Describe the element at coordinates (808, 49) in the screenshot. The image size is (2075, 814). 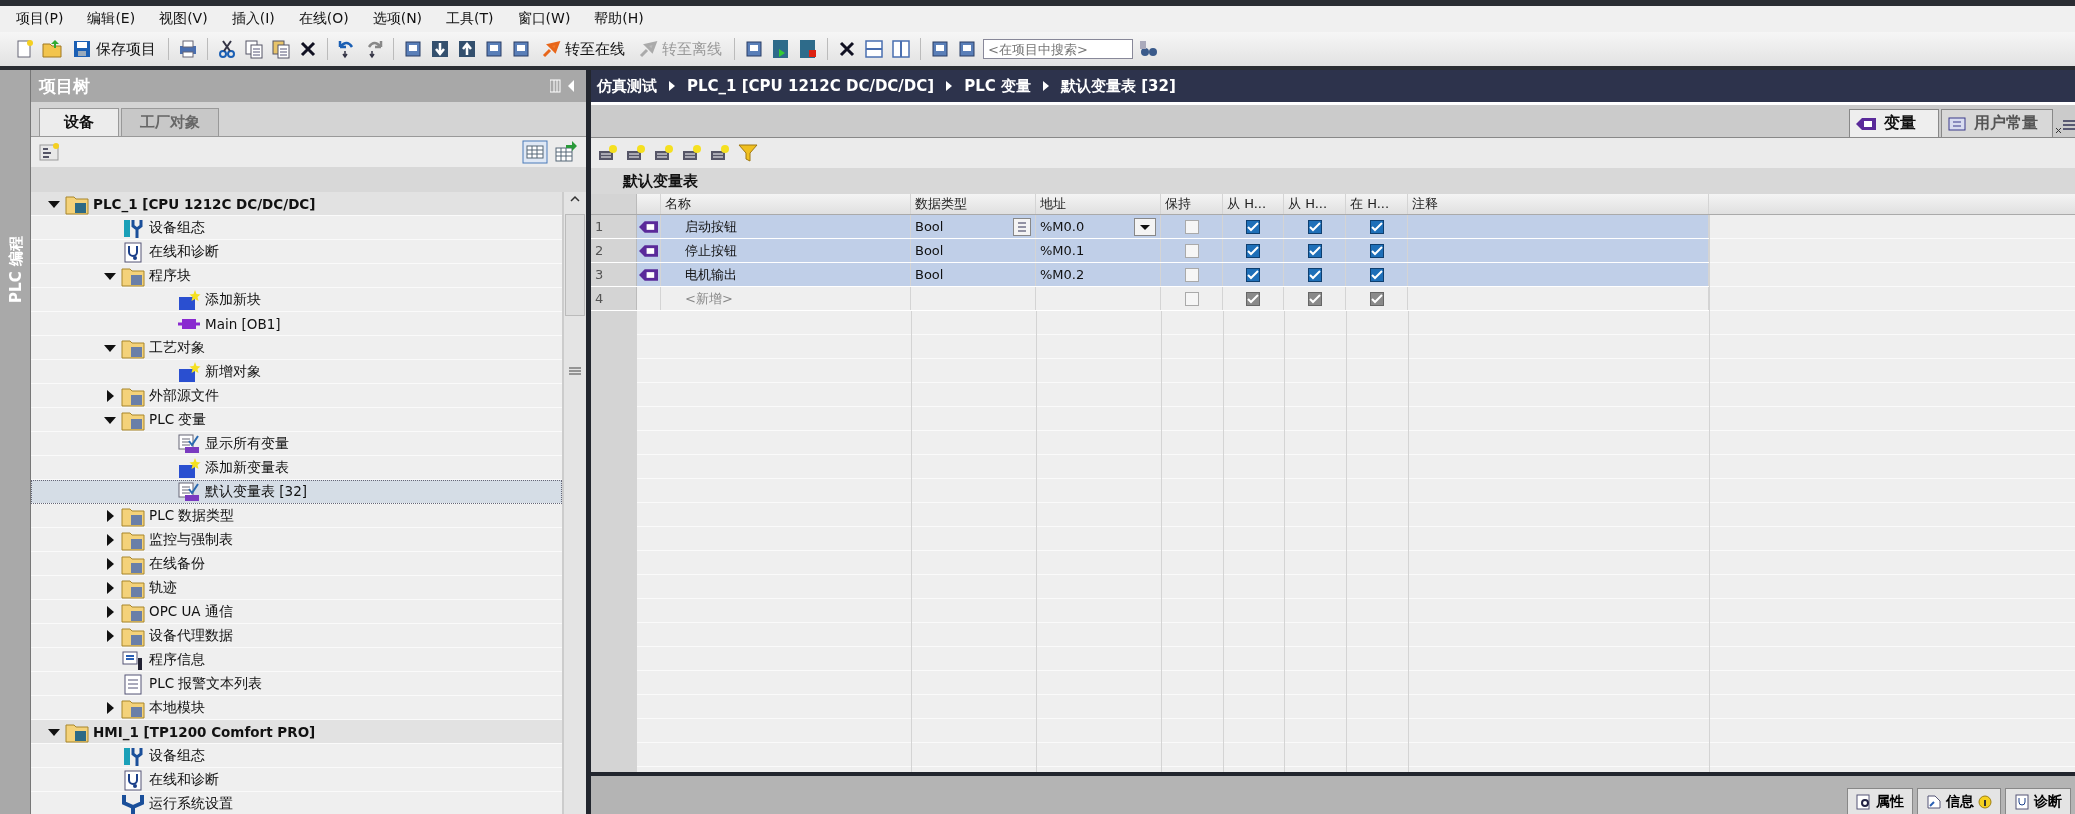
I see `stop-icon` at that location.